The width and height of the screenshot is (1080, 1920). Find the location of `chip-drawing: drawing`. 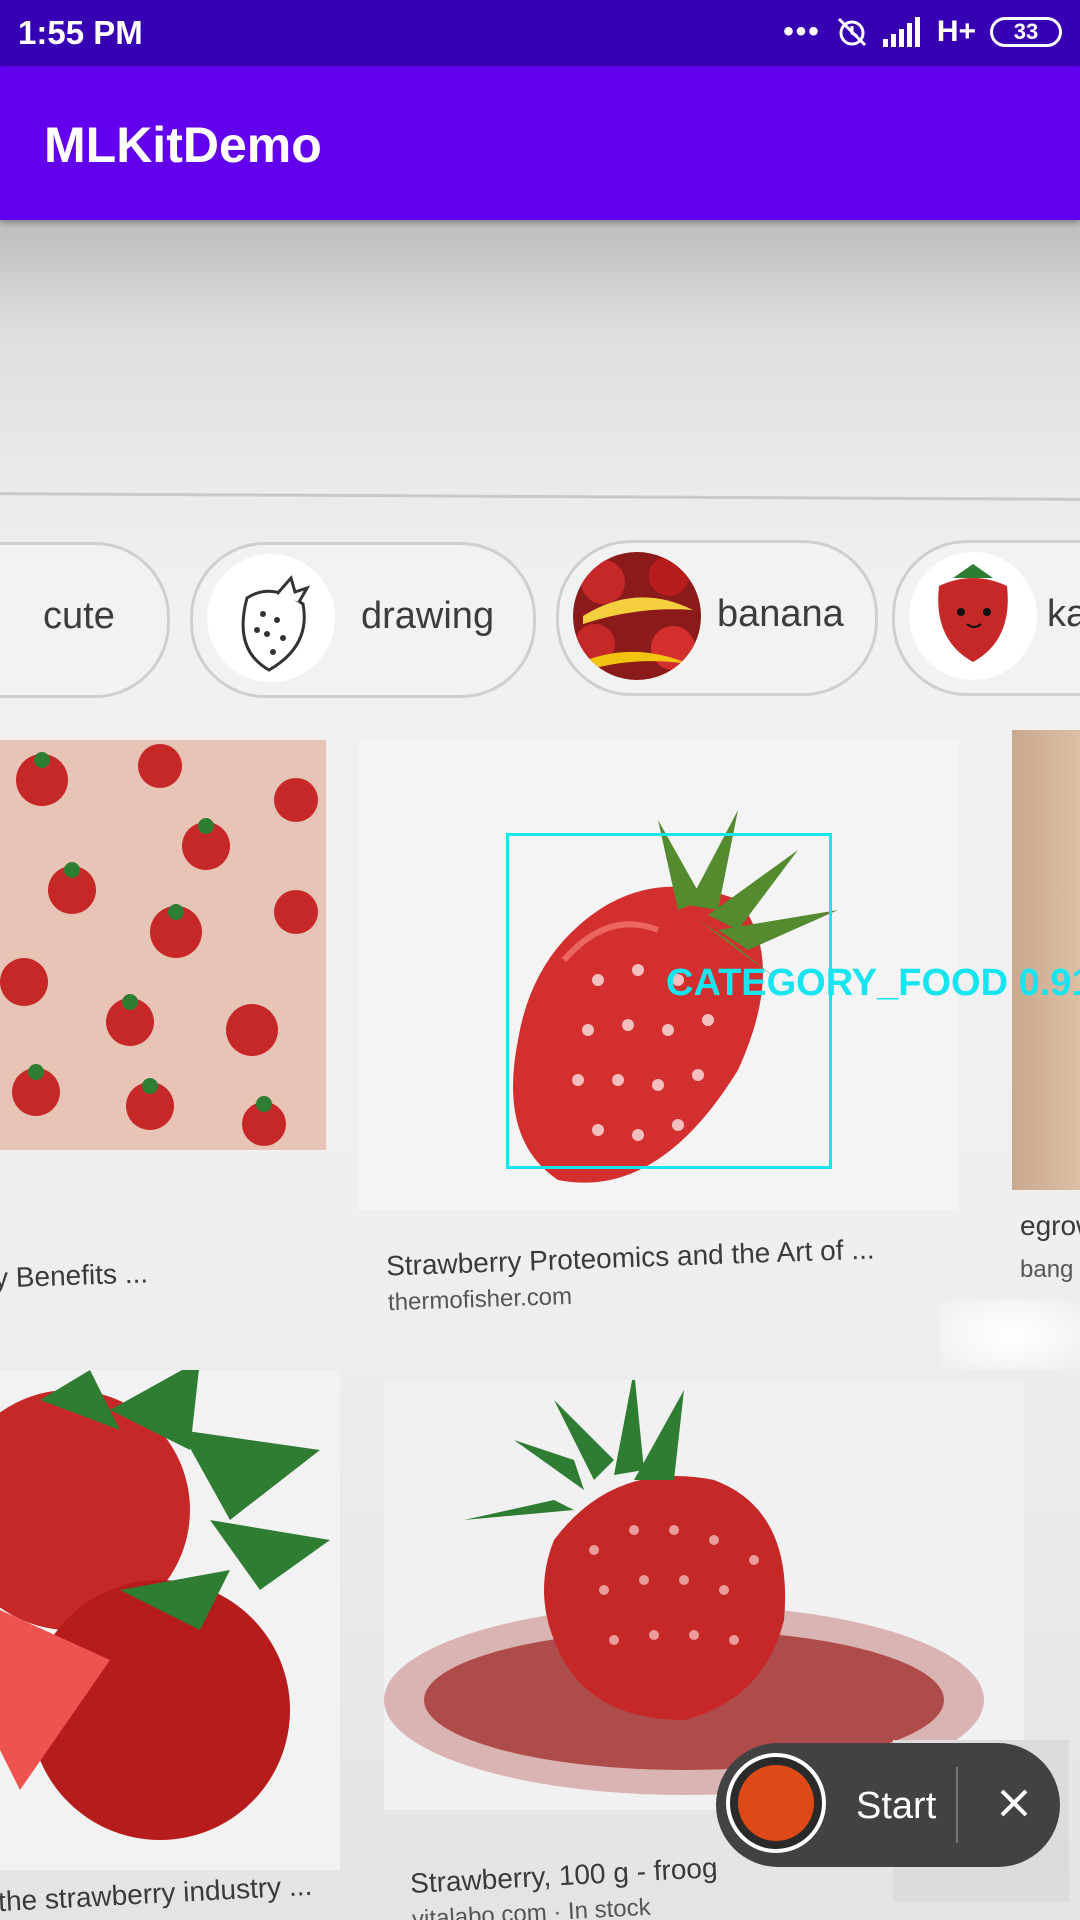

chip-drawing: drawing is located at coordinates (363, 620).